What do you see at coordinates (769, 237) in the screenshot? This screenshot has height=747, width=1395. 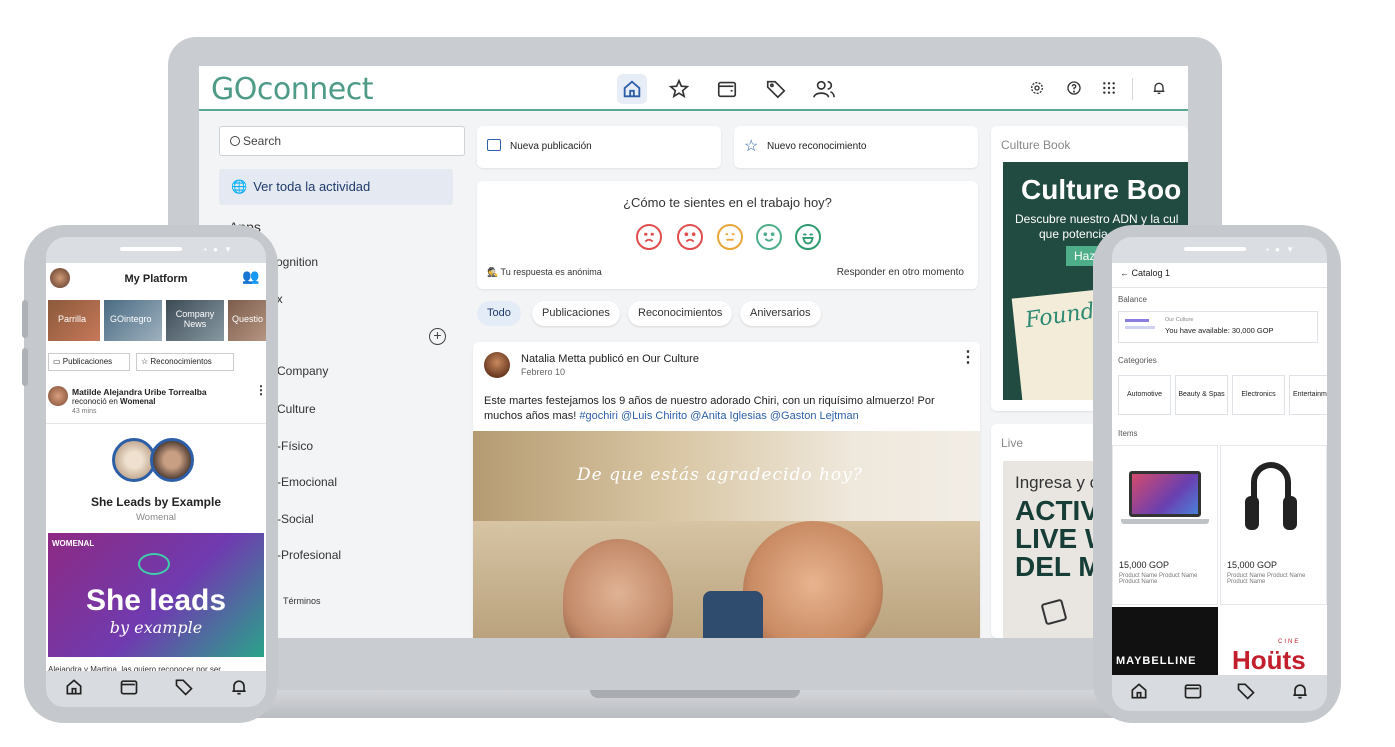 I see `happy-face-icon` at bounding box center [769, 237].